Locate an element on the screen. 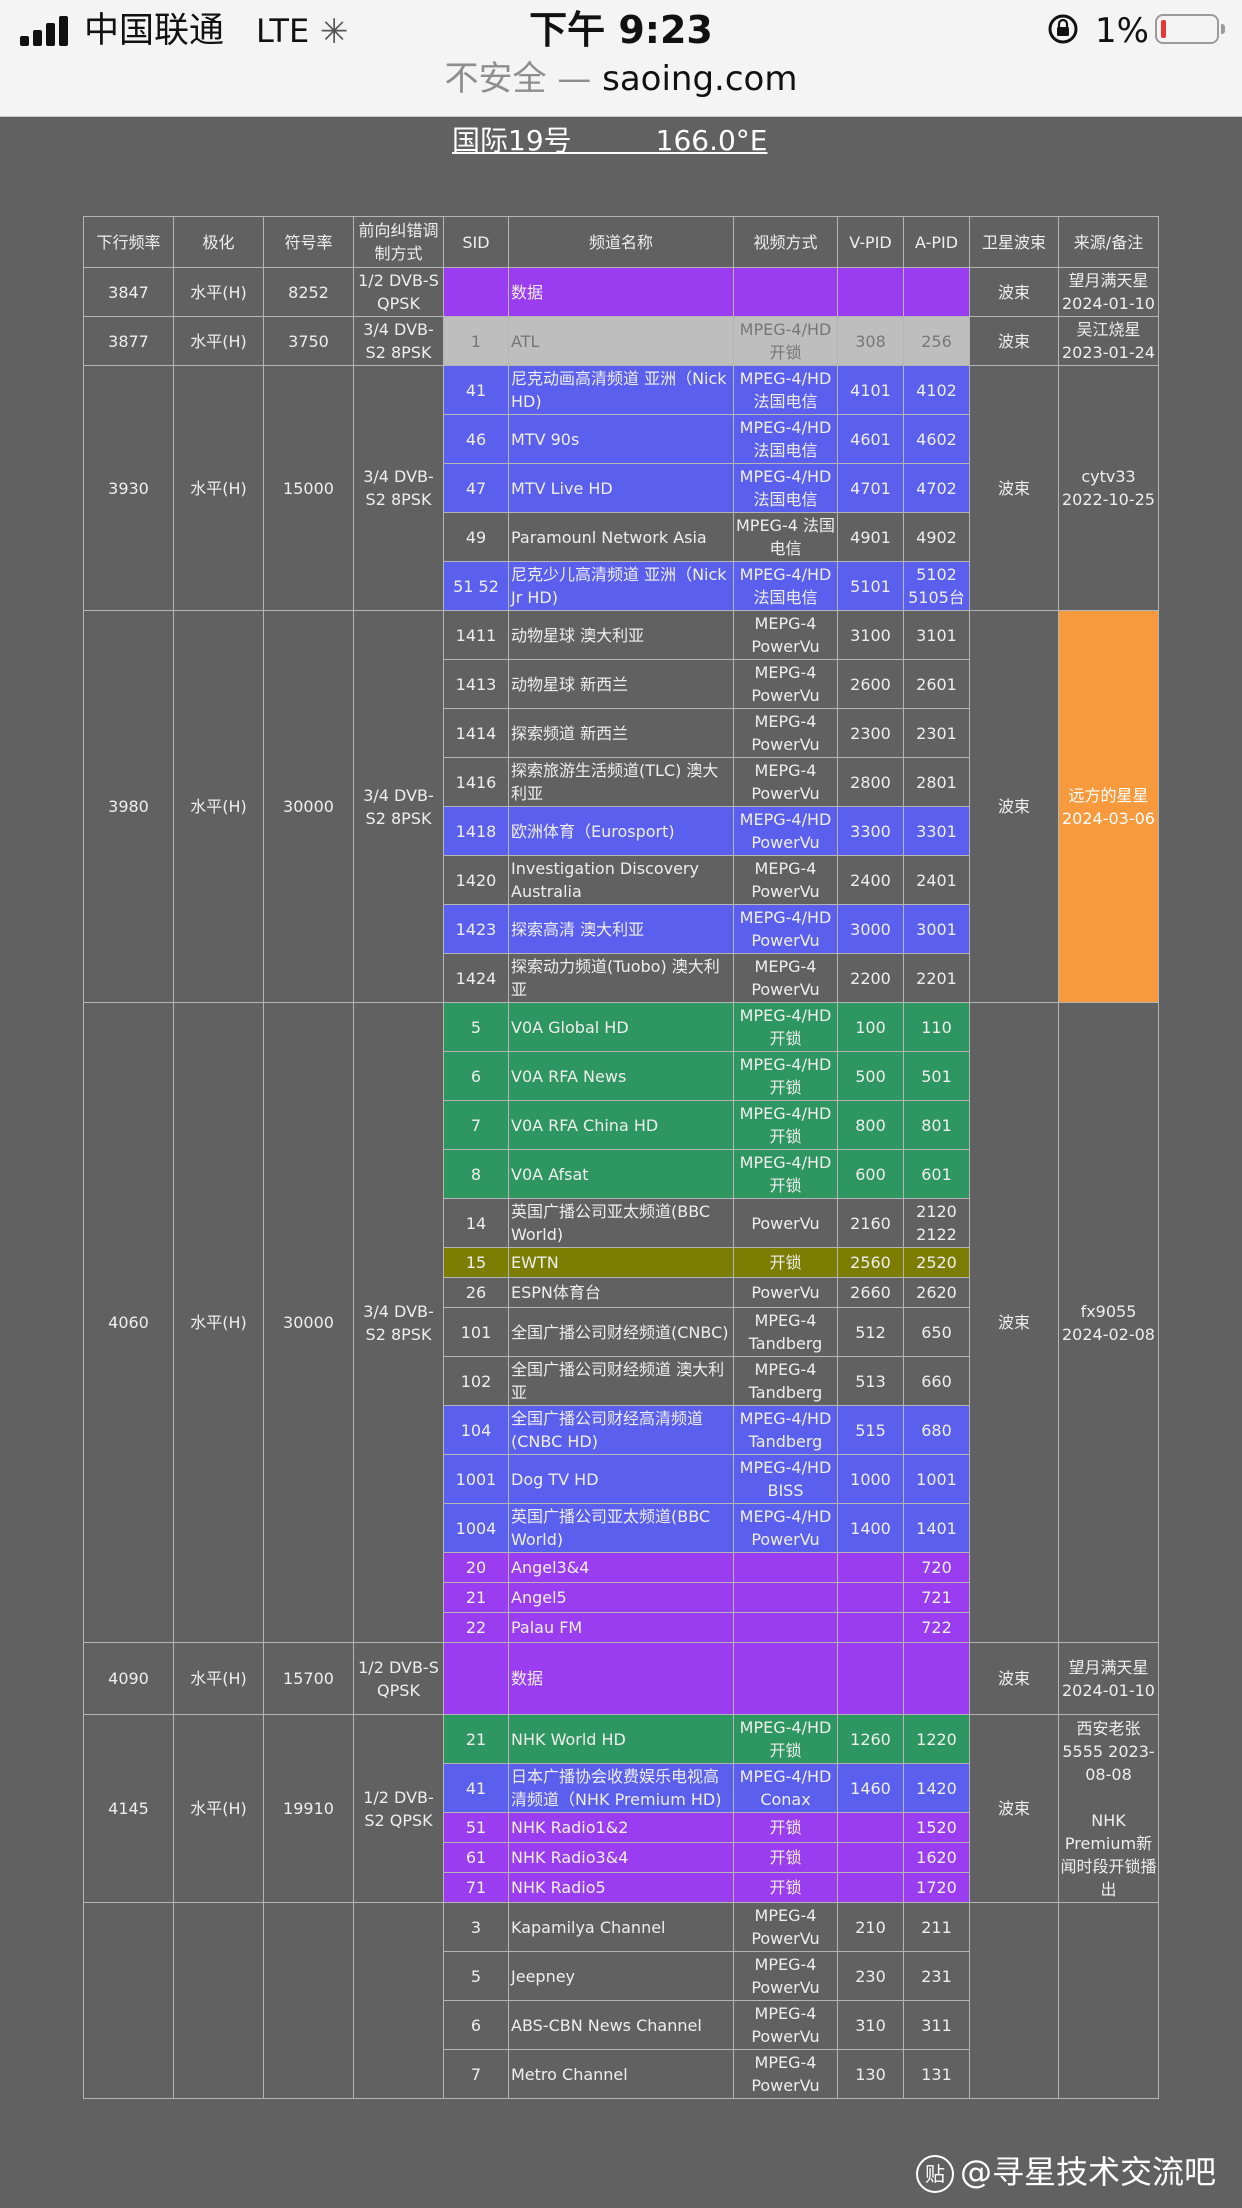  cell-video-format: MEPG-4 PowerVu is located at coordinates (785, 782).